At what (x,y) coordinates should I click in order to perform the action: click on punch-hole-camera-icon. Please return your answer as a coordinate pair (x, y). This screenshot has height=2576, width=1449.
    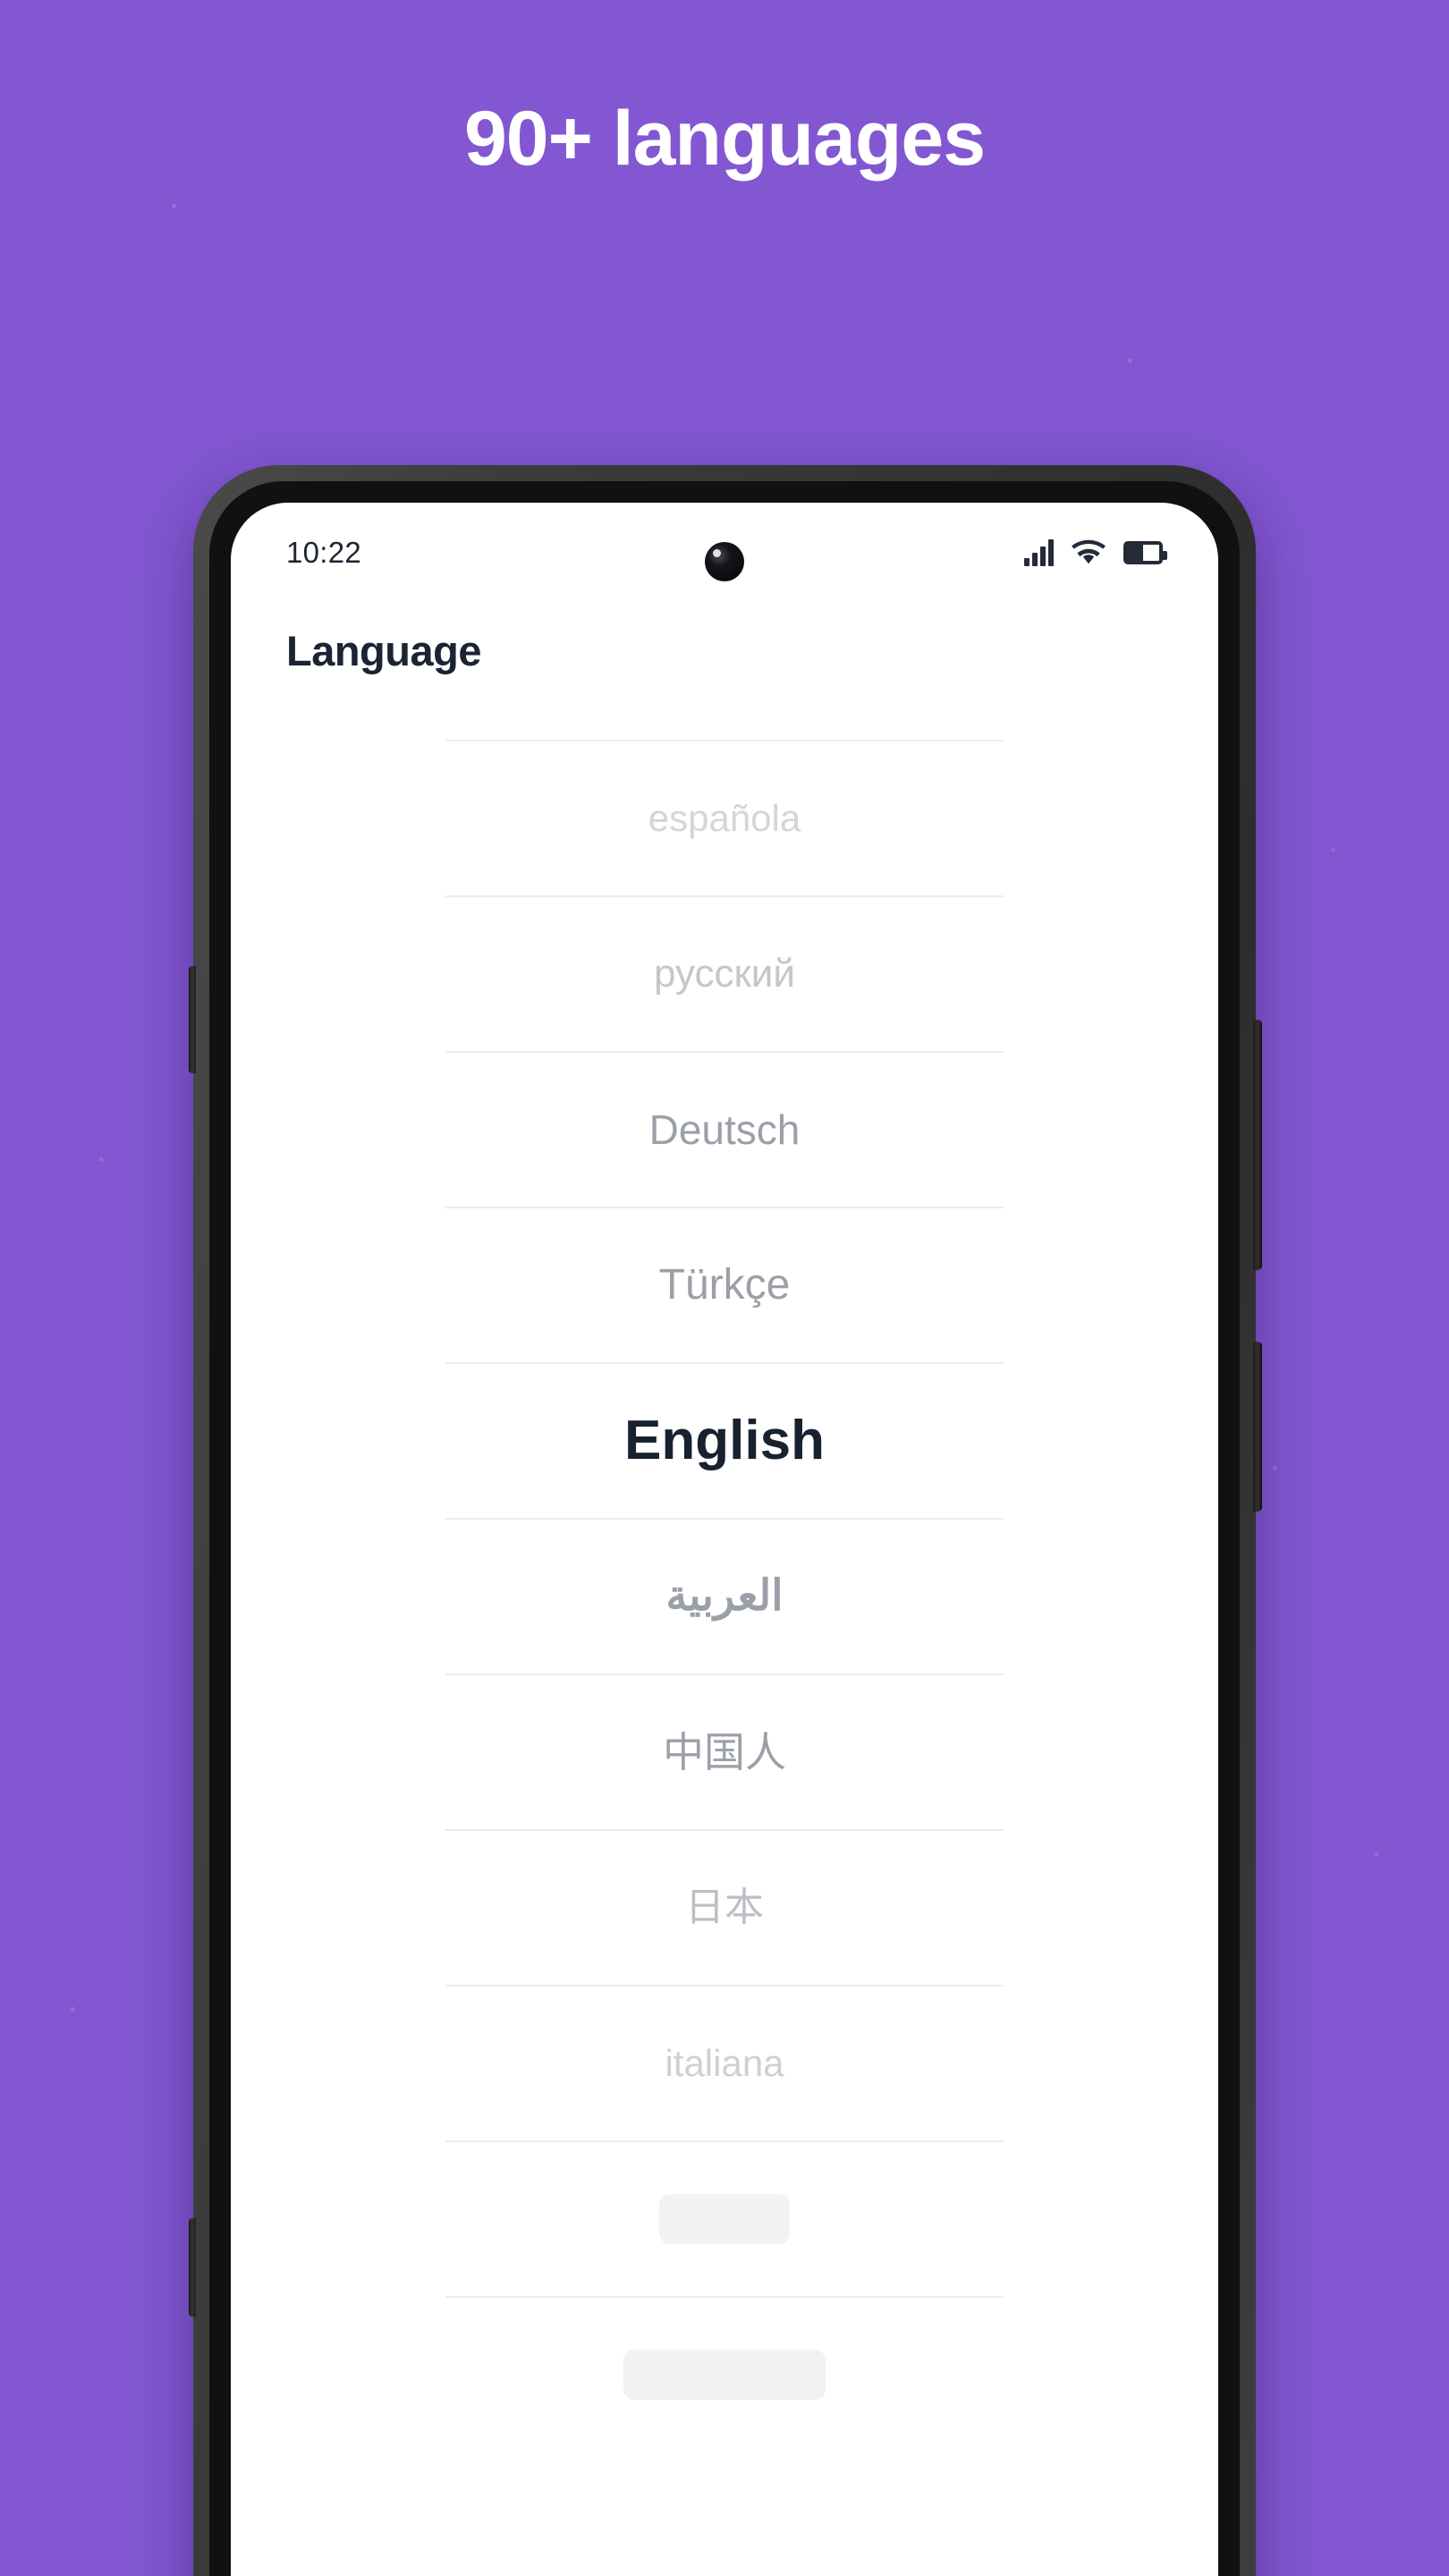
    Looking at the image, I should click on (724, 561).